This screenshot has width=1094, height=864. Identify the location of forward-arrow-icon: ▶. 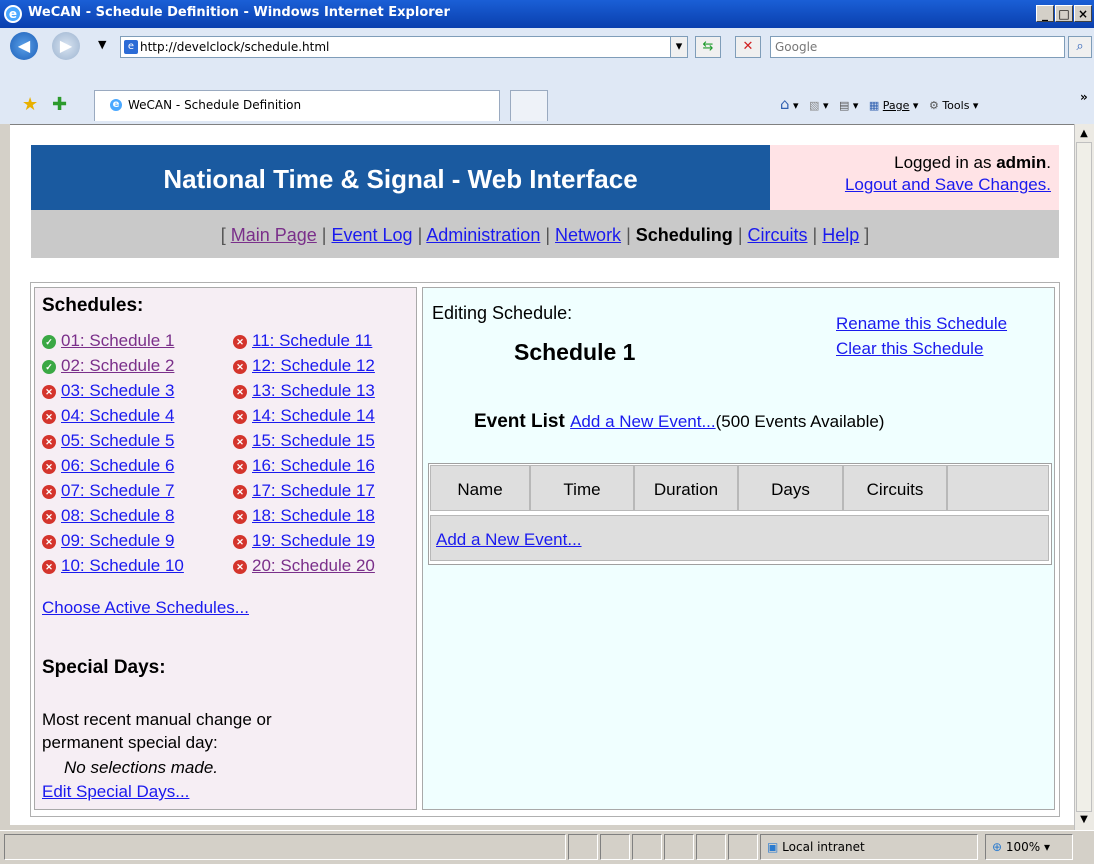
(66, 46).